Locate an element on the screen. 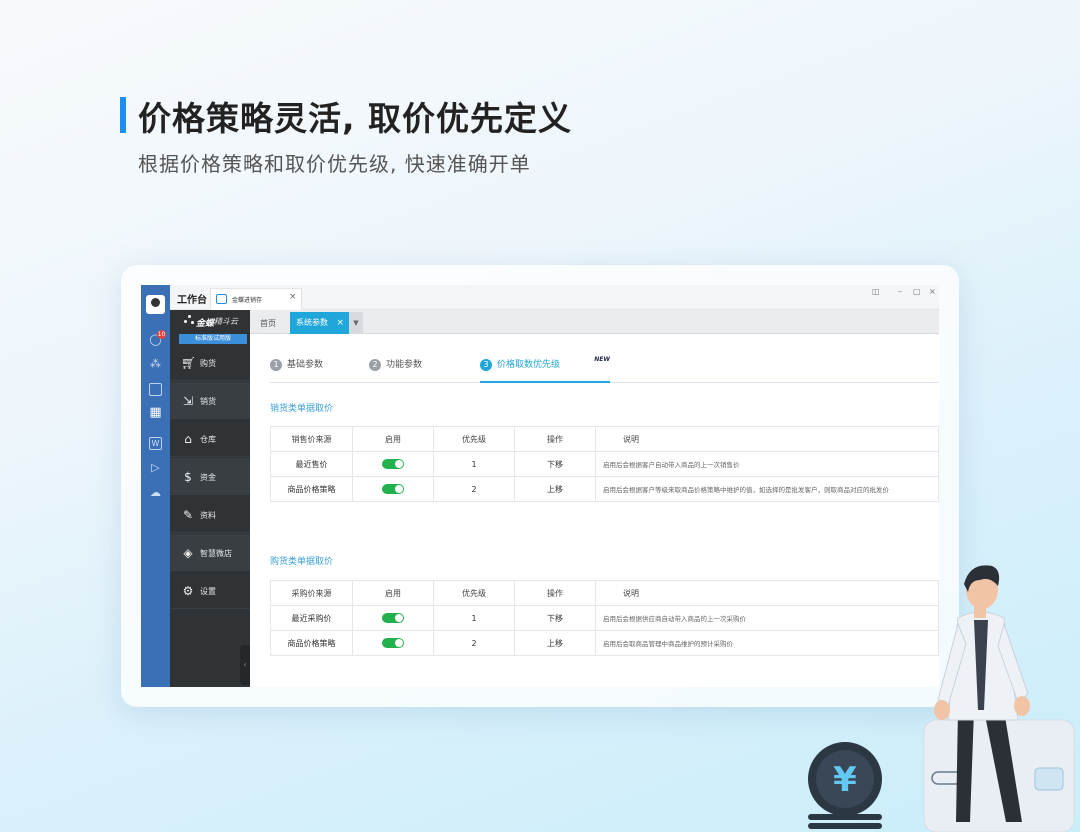 The height and width of the screenshot is (832, 1080). brand: 金蝶 精斗云 标准版试用版 is located at coordinates (210, 327).